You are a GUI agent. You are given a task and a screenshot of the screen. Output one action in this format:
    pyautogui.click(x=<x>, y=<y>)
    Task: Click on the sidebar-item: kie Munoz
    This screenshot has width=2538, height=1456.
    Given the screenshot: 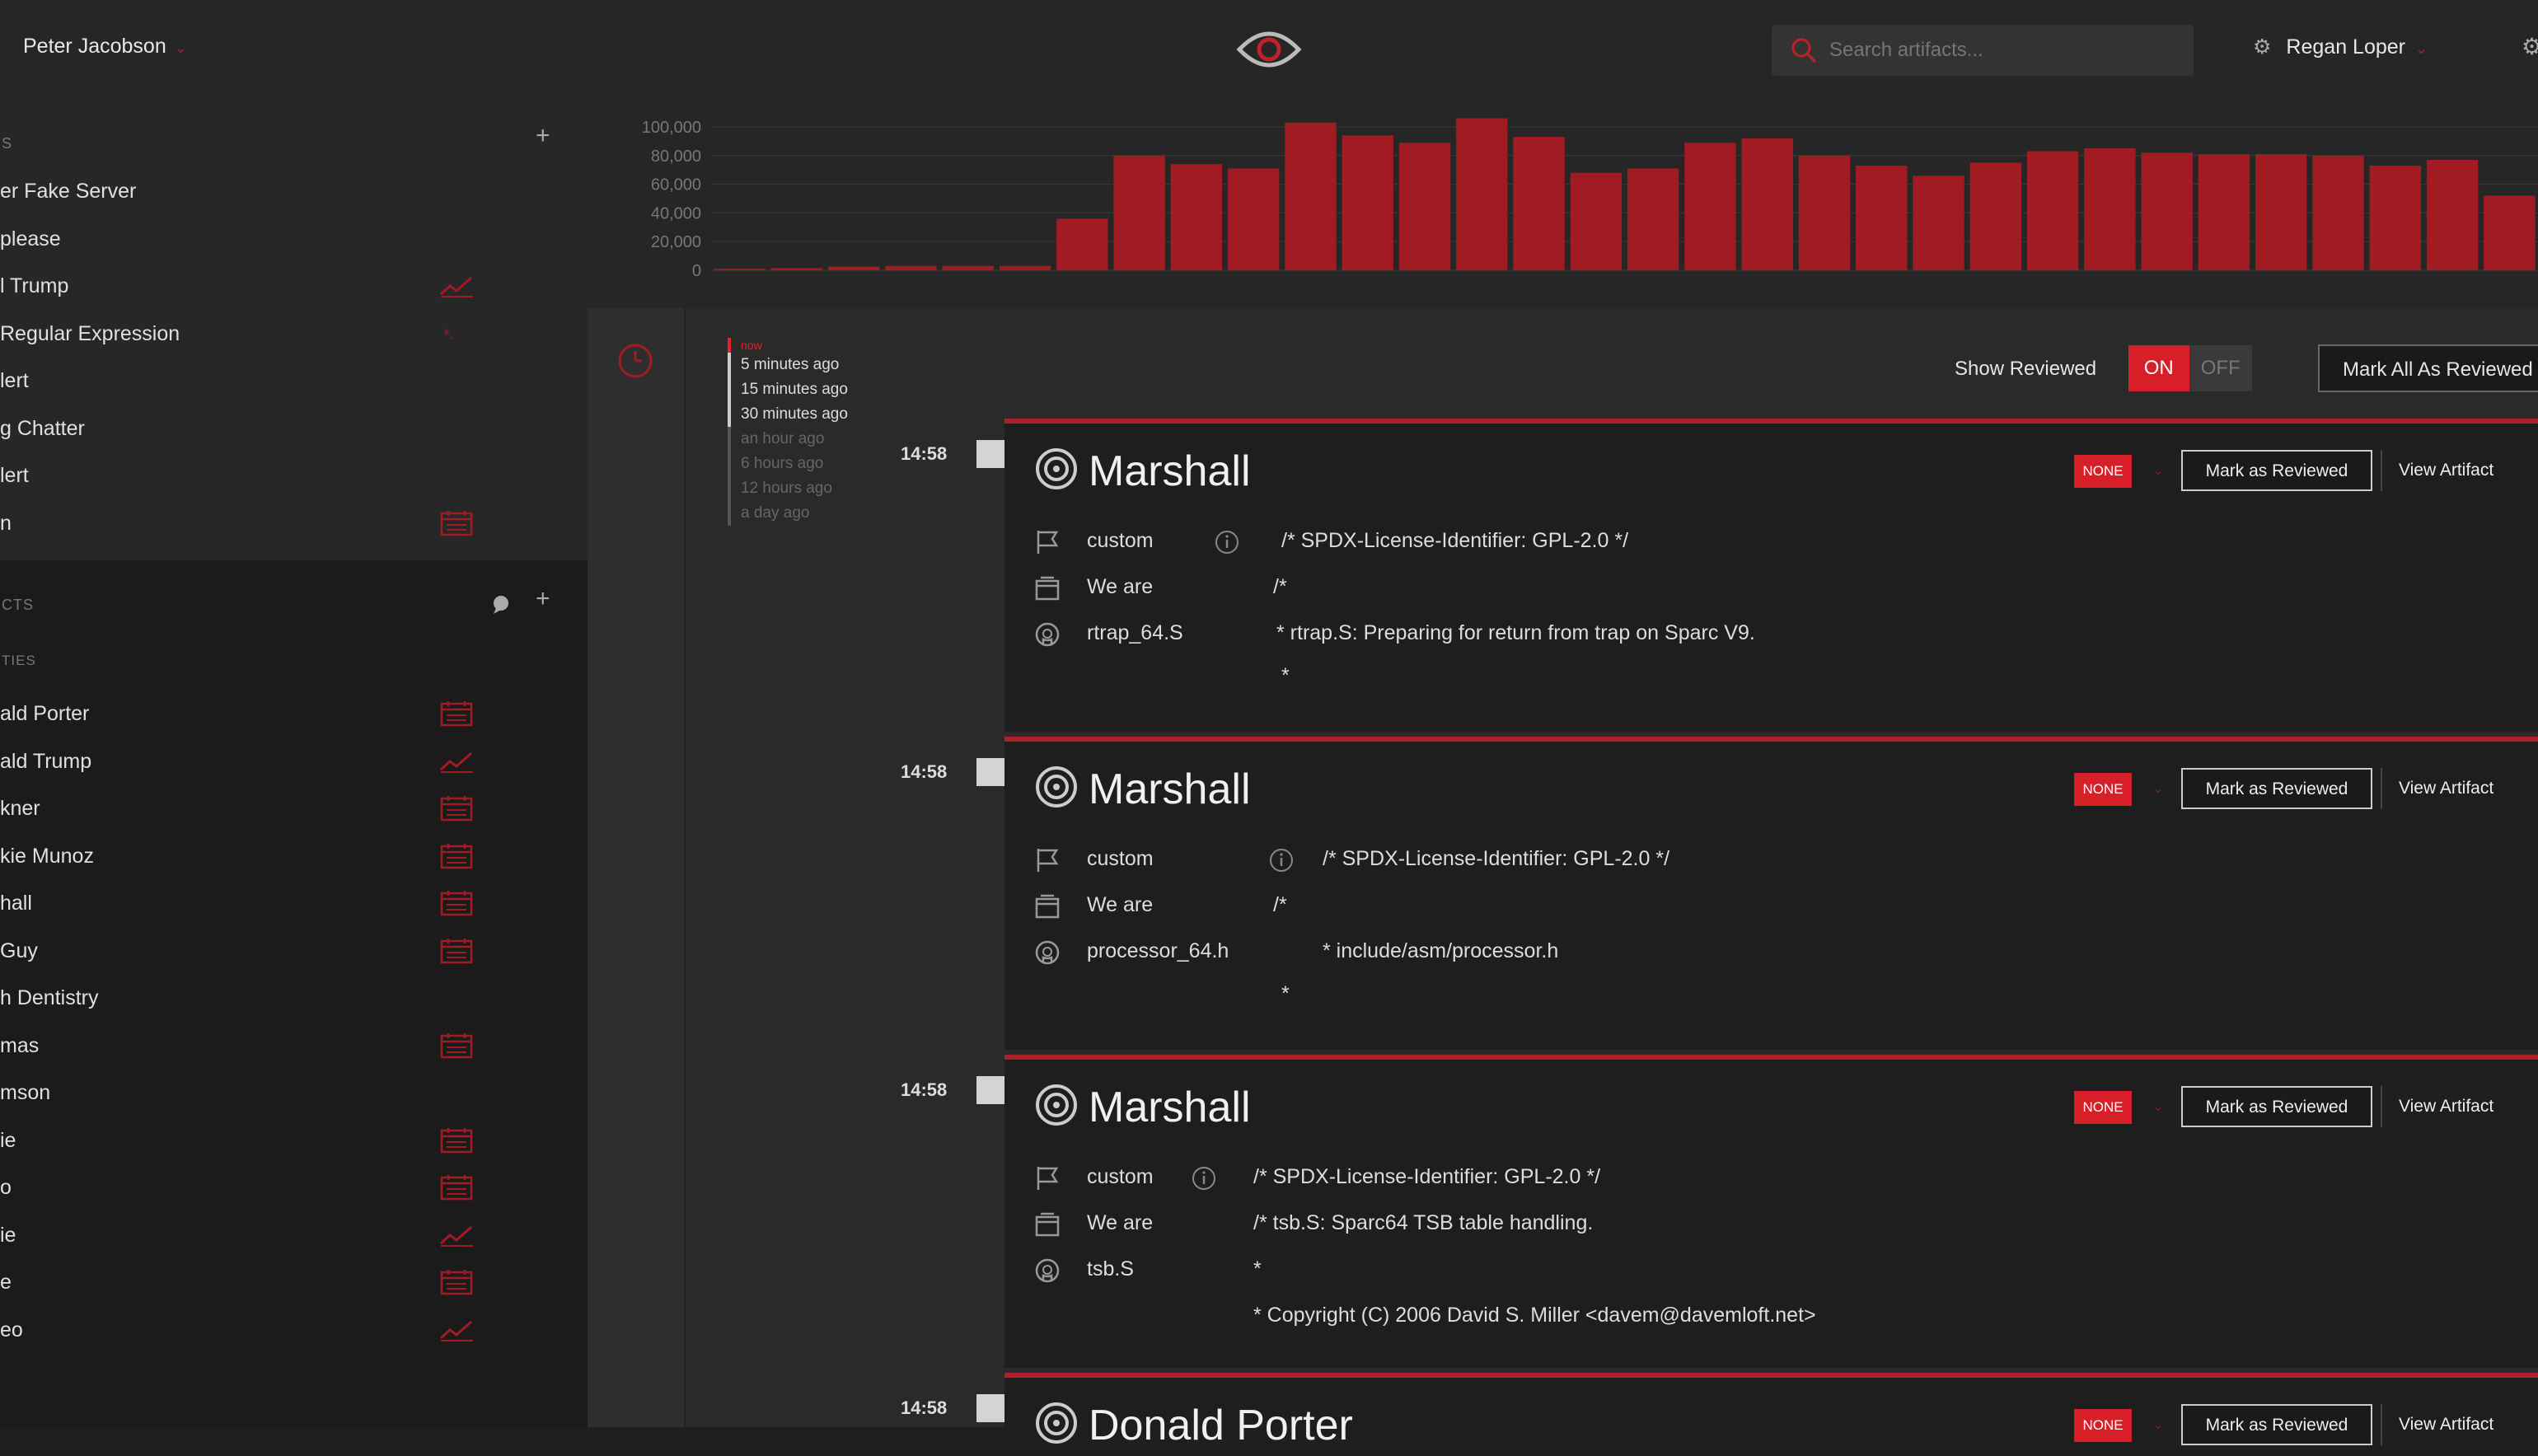 What is the action you would take?
    pyautogui.click(x=47, y=856)
    